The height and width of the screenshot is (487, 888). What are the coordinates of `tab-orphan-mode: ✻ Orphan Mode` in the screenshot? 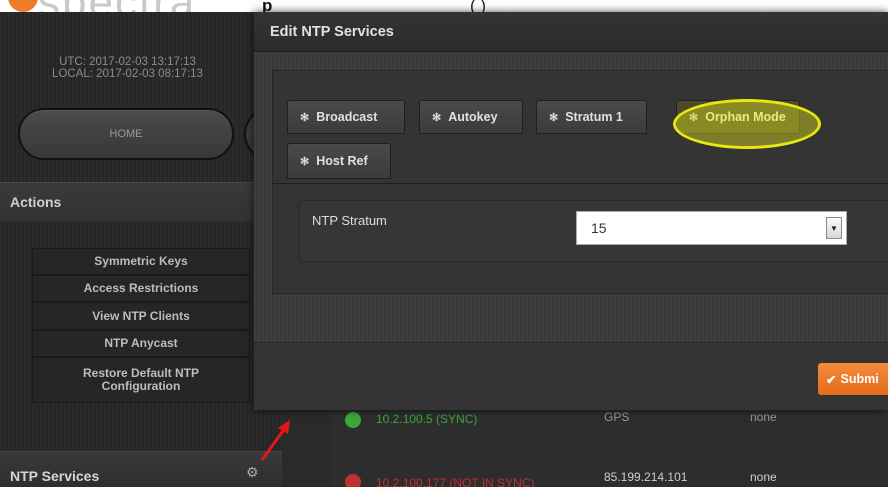 It's located at (738, 117).